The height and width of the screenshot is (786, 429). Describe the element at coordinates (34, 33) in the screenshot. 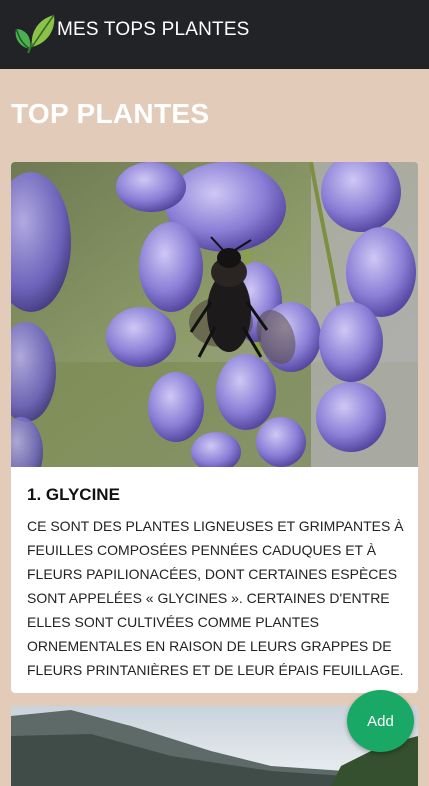

I see `leaves-logo-icon` at that location.